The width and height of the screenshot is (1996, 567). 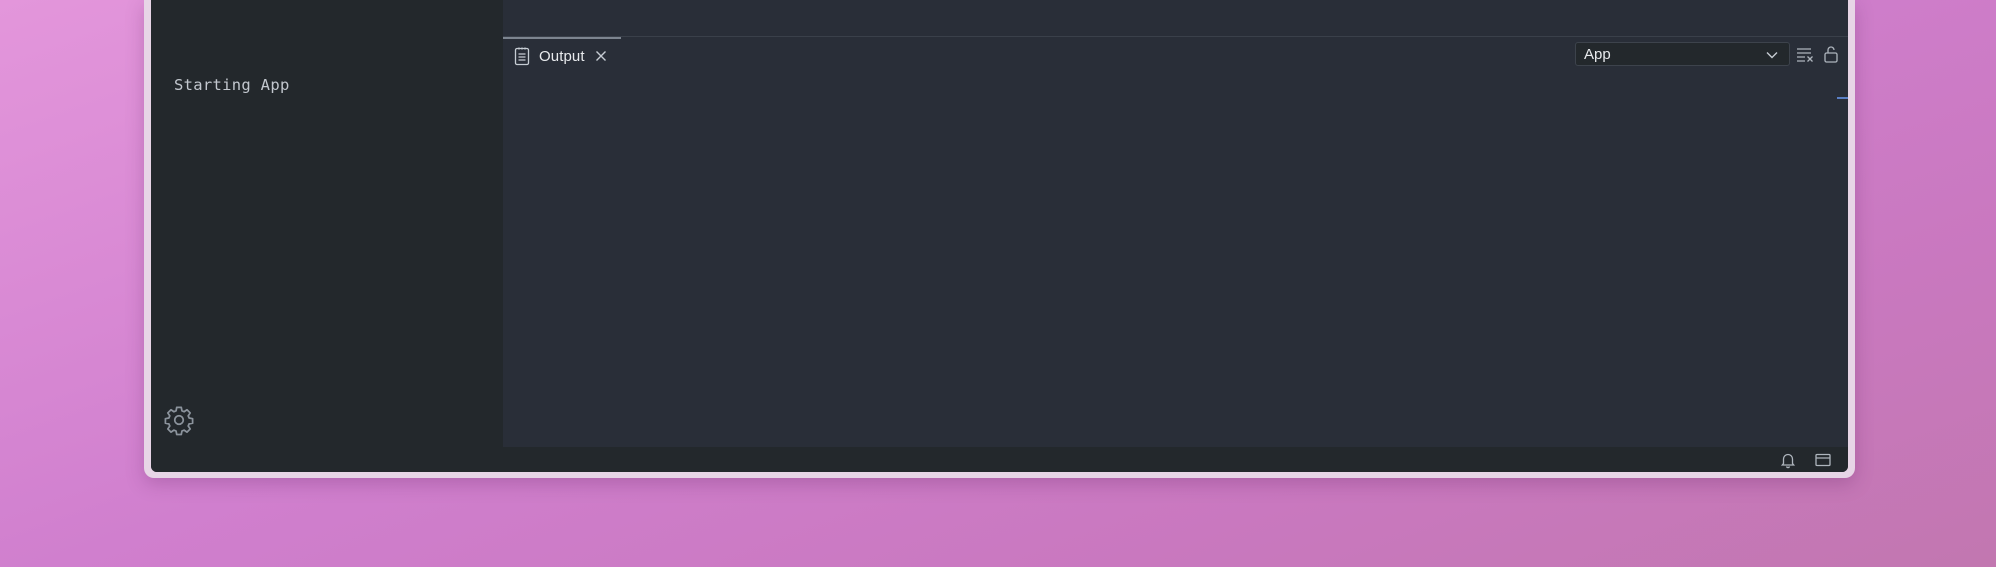 I want to click on sidebar, so click(x=327, y=223).